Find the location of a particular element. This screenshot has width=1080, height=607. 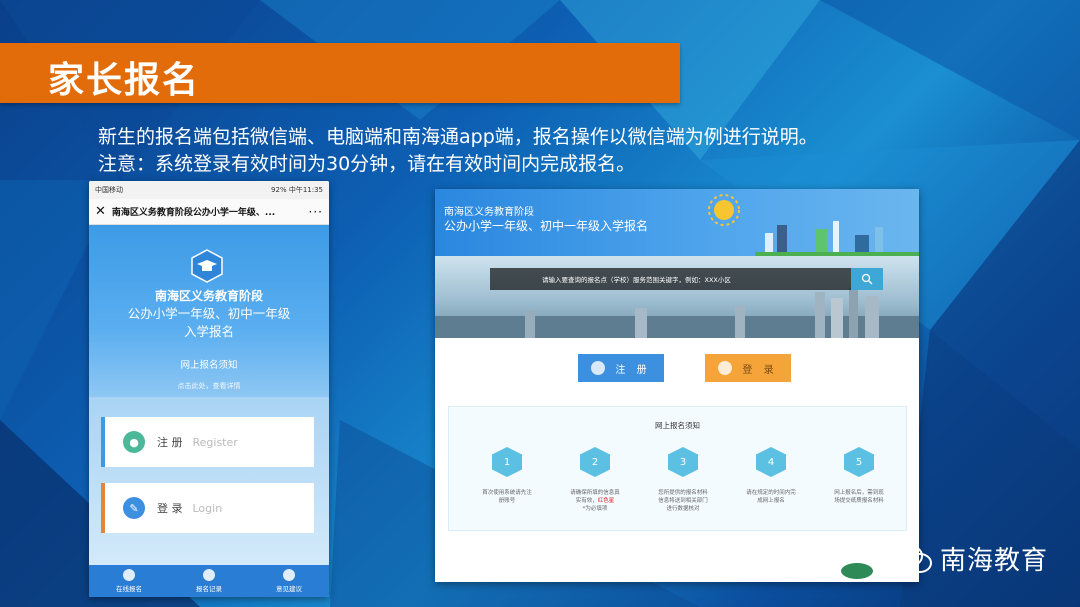

step-text-line: 信息将送到相关部门 is located at coordinates (683, 501).